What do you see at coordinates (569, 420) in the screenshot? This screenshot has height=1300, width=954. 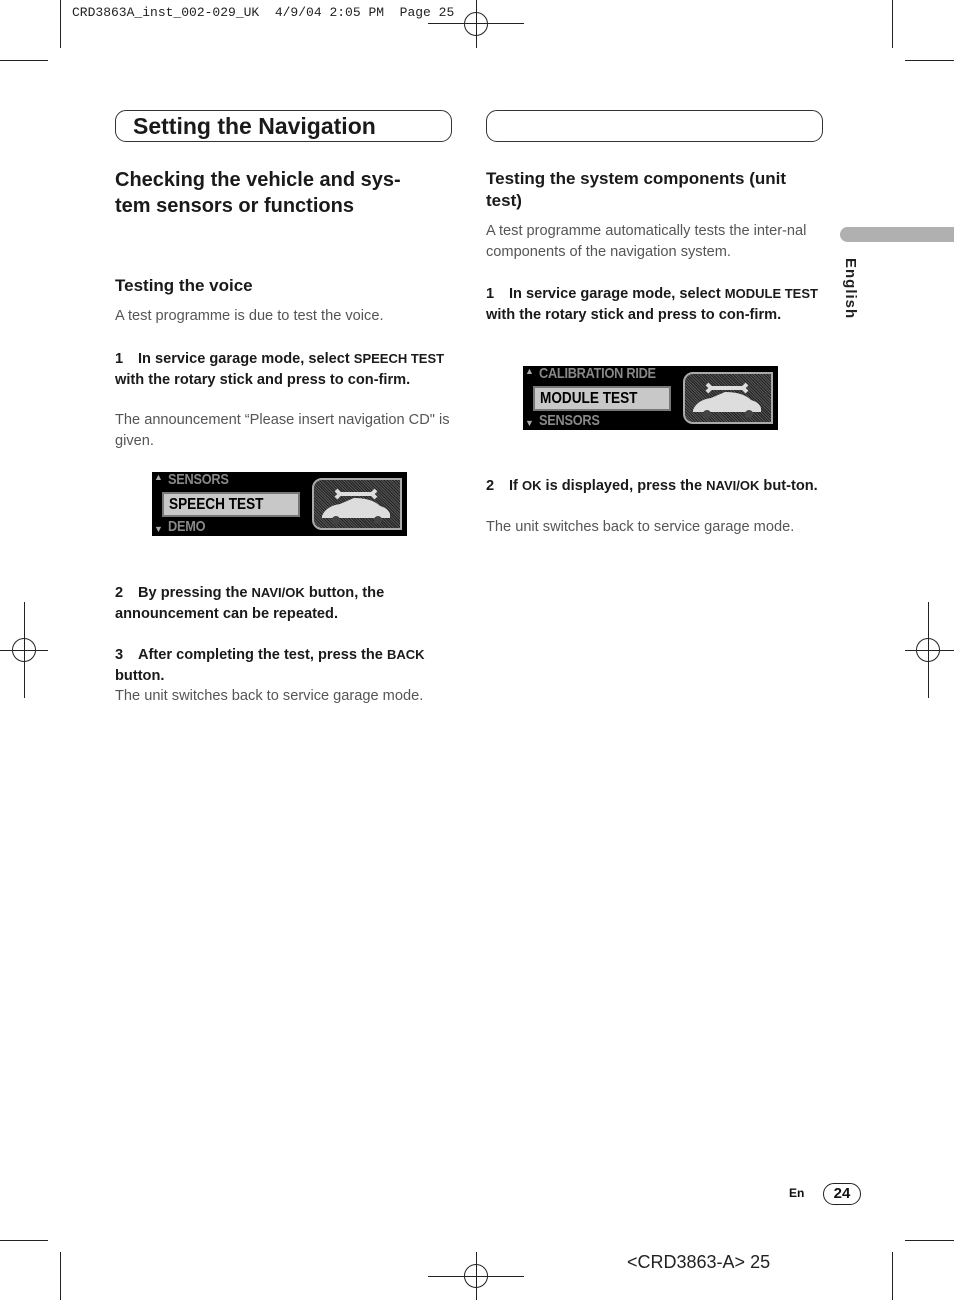 I see `menu-item-below: SENSORS` at bounding box center [569, 420].